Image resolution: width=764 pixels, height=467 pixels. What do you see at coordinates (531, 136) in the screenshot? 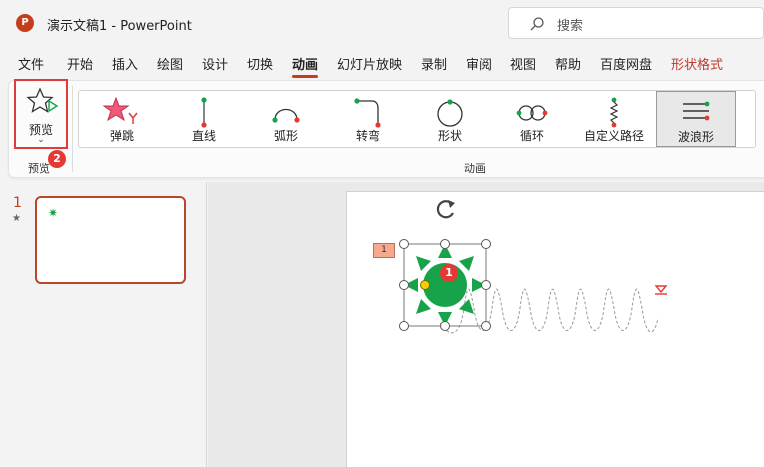
I see `effect-loop-label: 循环` at bounding box center [531, 136].